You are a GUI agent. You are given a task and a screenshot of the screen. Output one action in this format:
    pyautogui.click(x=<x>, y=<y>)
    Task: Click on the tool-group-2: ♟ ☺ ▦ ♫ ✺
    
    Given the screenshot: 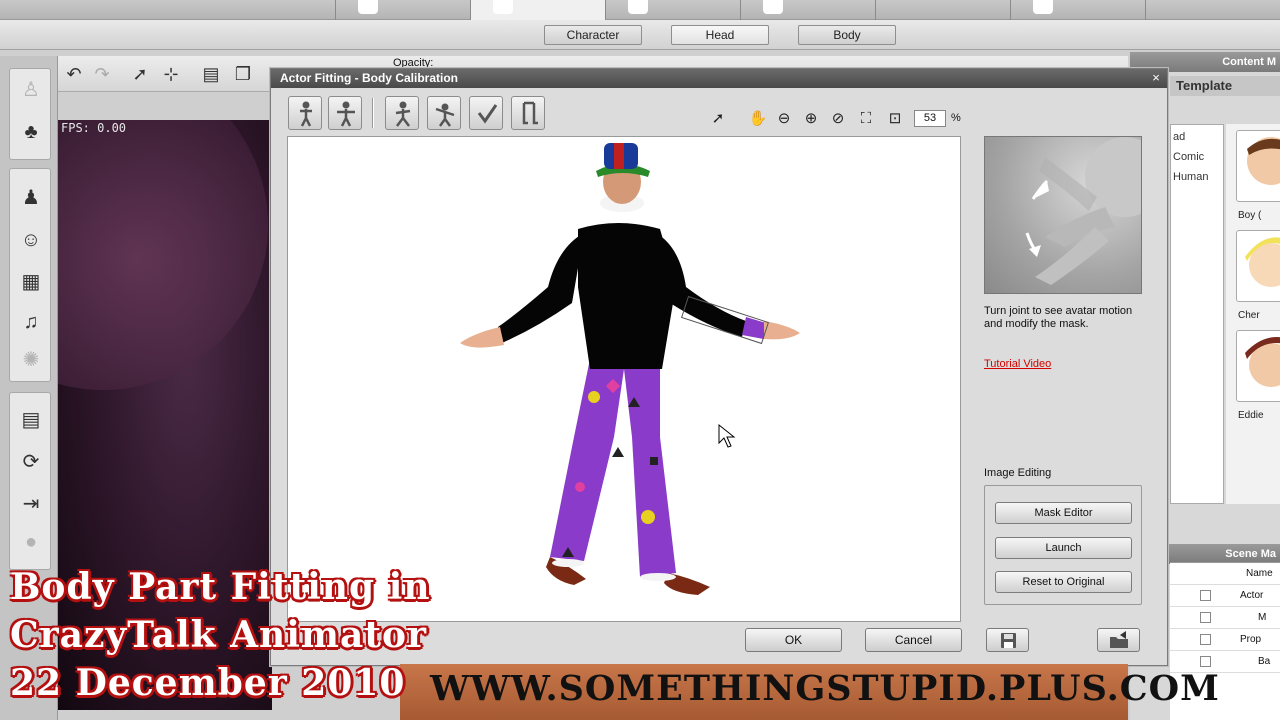 What is the action you would take?
    pyautogui.click(x=30, y=275)
    